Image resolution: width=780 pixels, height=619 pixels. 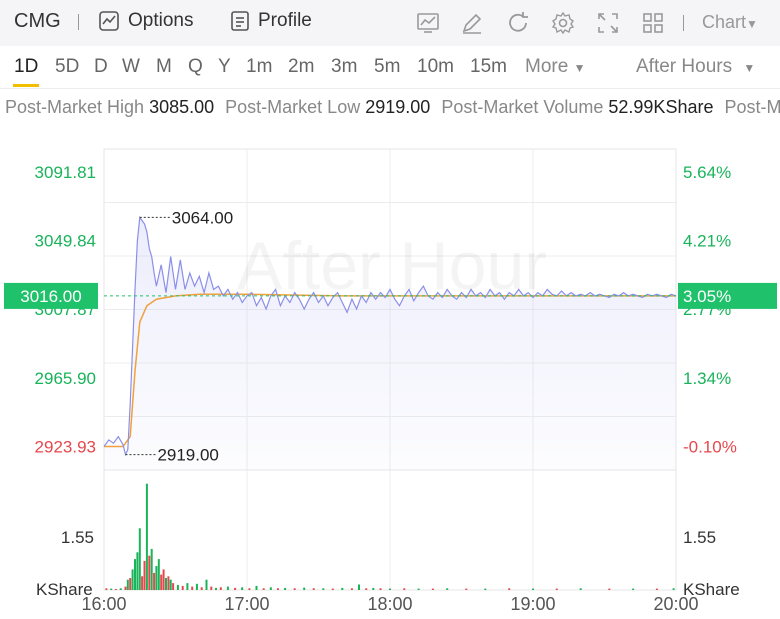 What do you see at coordinates (182, 107) in the screenshot?
I see `stat-value: 3085.00` at bounding box center [182, 107].